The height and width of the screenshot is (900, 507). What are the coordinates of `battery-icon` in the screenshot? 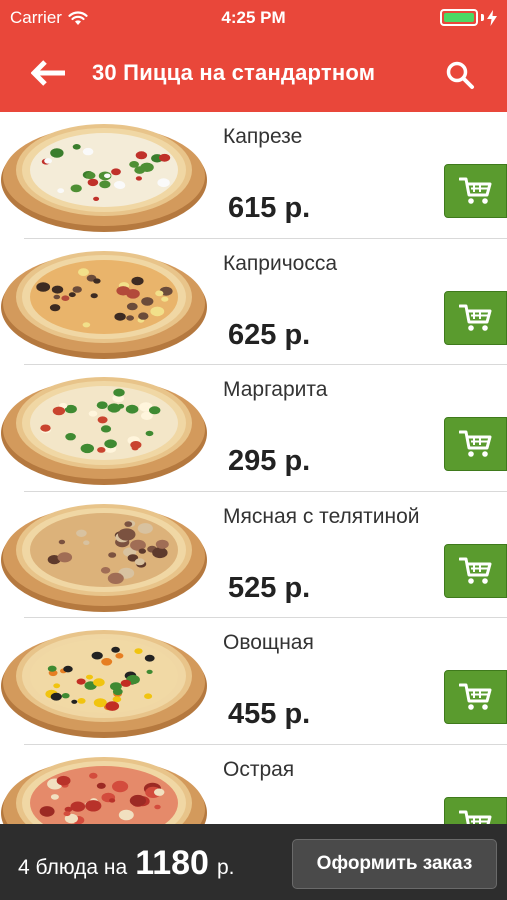 It's located at (468, 17).